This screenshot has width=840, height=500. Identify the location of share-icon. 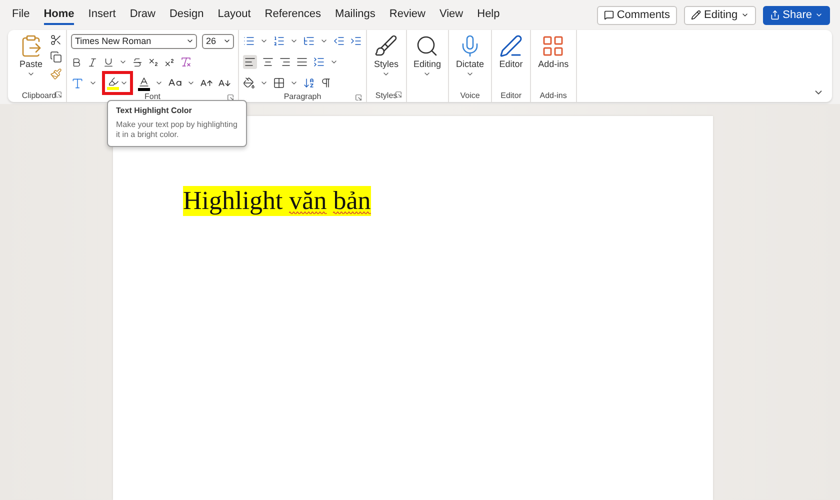
(775, 15).